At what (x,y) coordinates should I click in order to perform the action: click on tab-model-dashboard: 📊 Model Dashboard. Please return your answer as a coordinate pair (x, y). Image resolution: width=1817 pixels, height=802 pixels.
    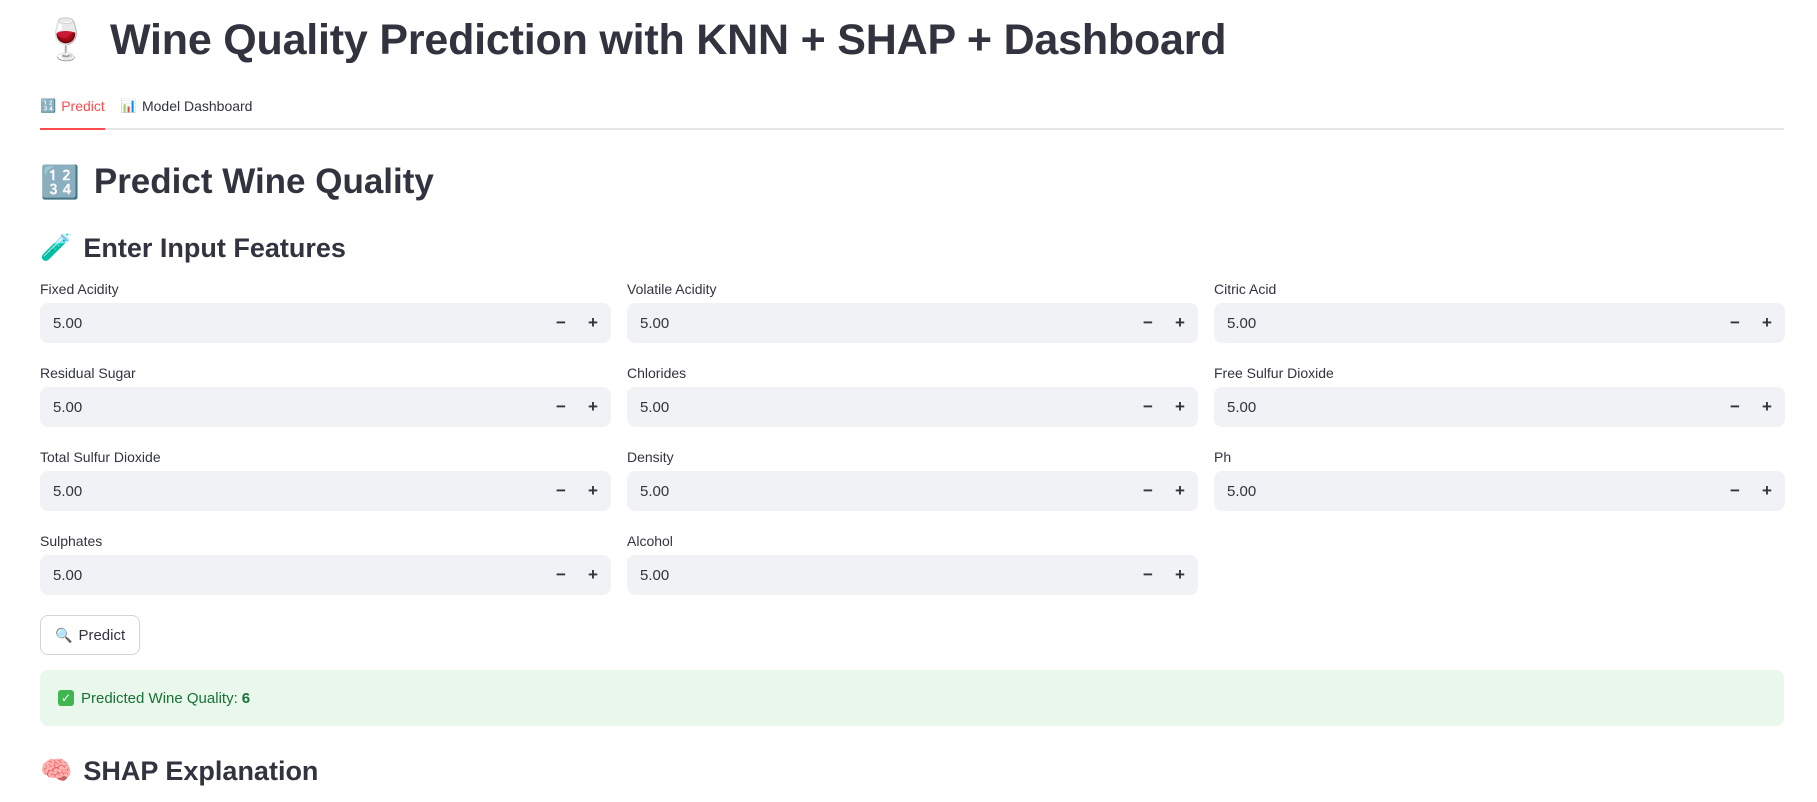
    Looking at the image, I should click on (187, 105).